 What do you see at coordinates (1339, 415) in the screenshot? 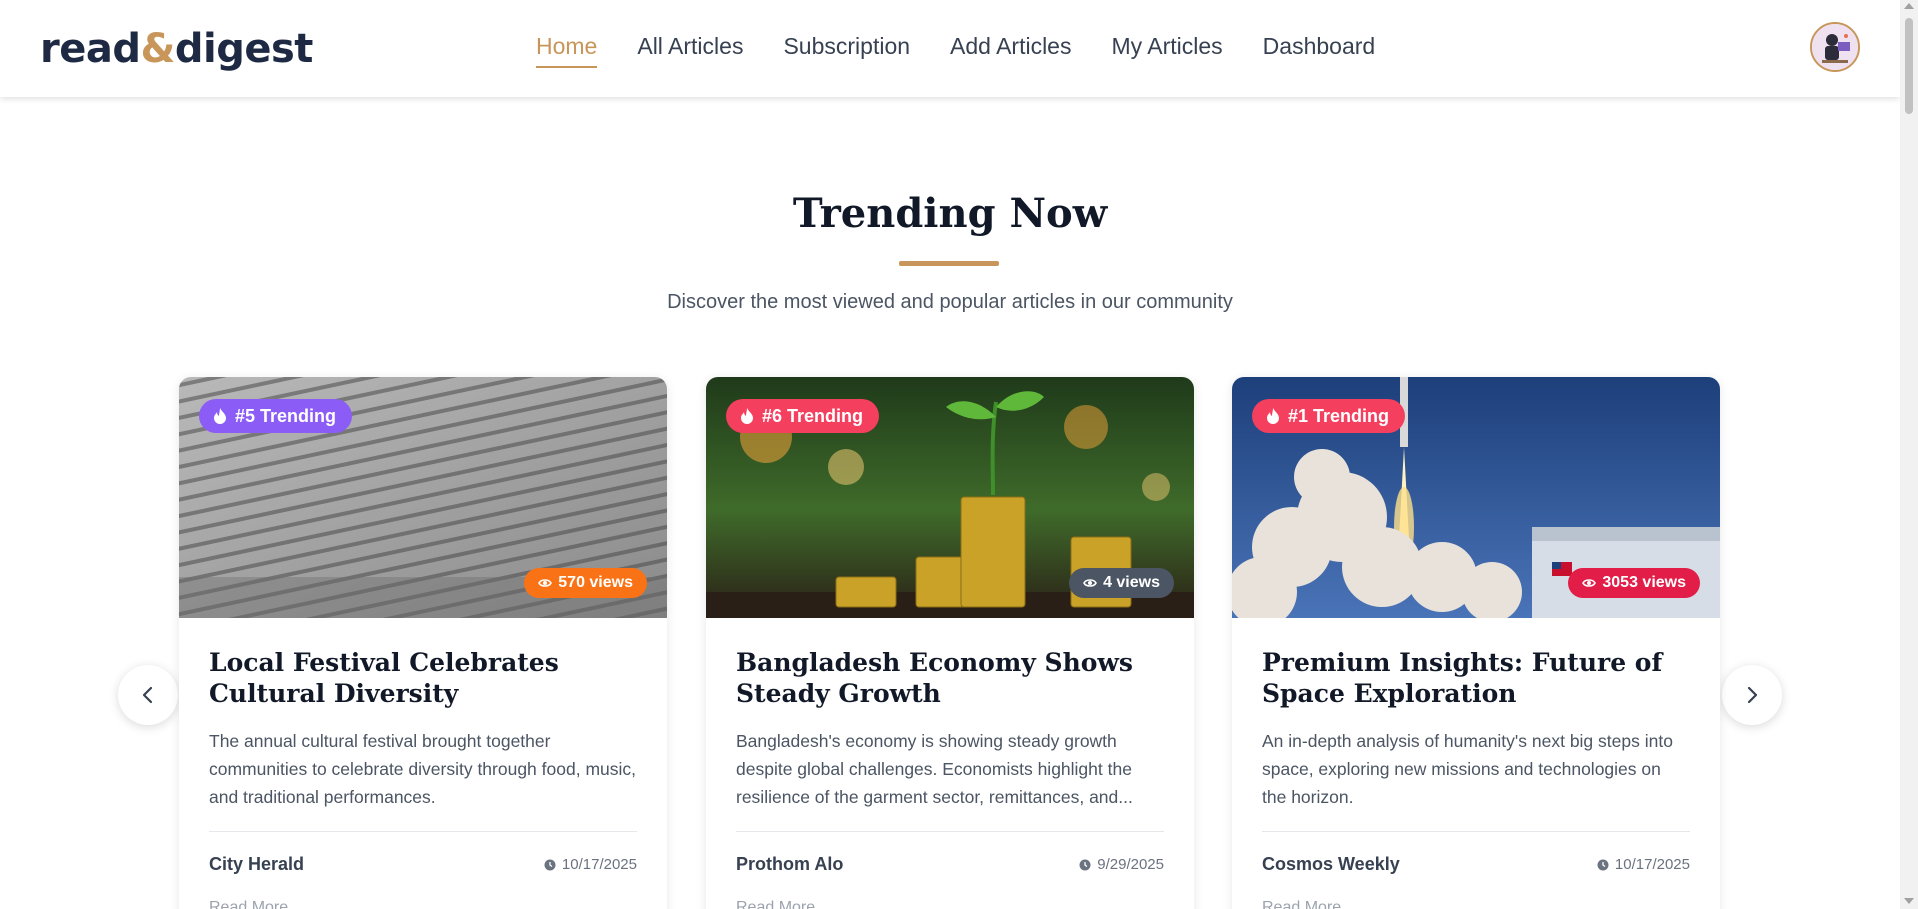
I see `trending-rank: #1 Trending` at bounding box center [1339, 415].